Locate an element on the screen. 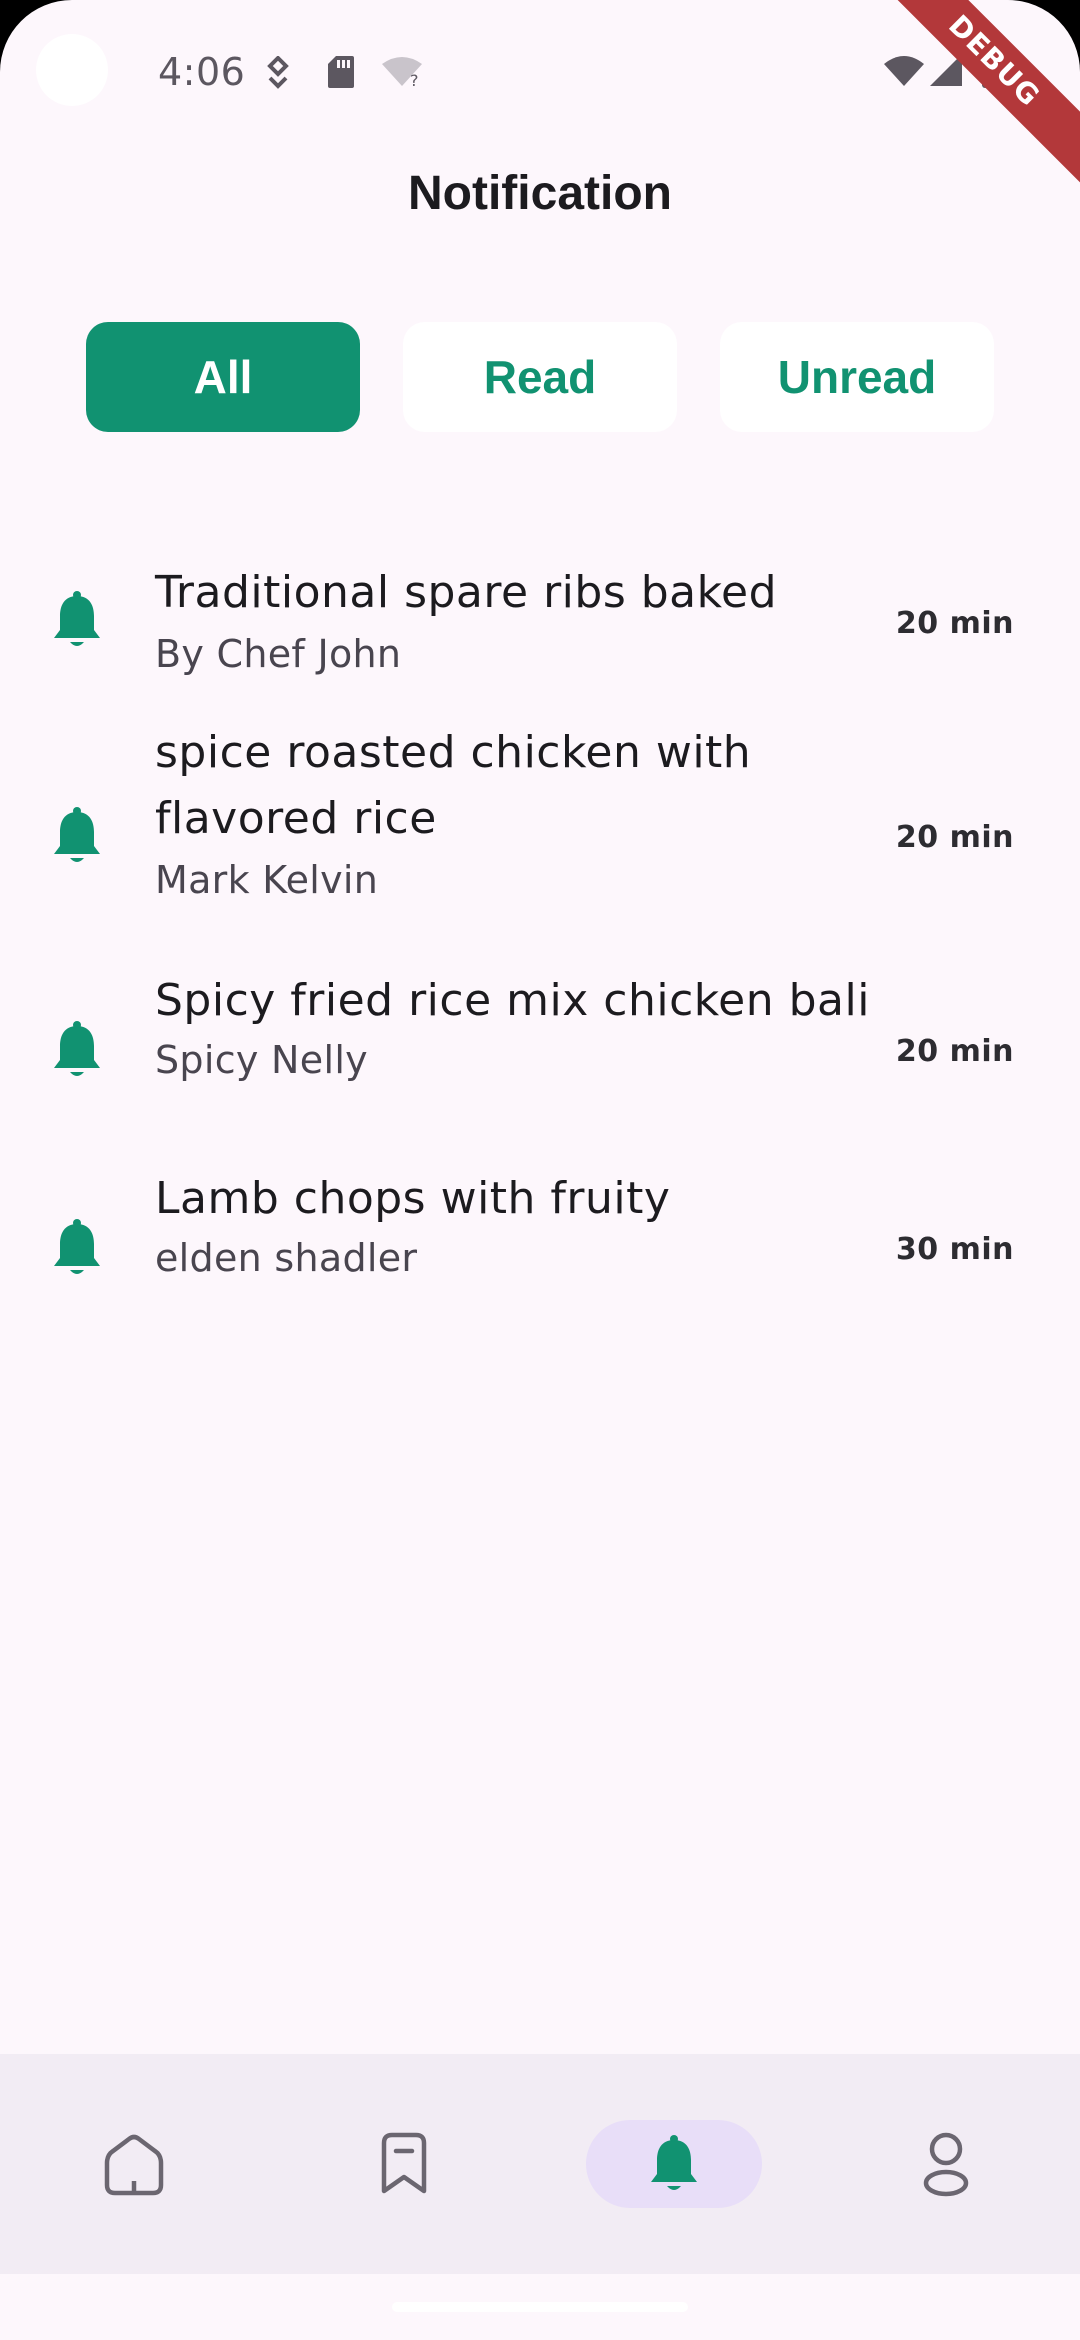 The image size is (1080, 2340). notification-subtitle: elden shadler is located at coordinates (286, 1258).